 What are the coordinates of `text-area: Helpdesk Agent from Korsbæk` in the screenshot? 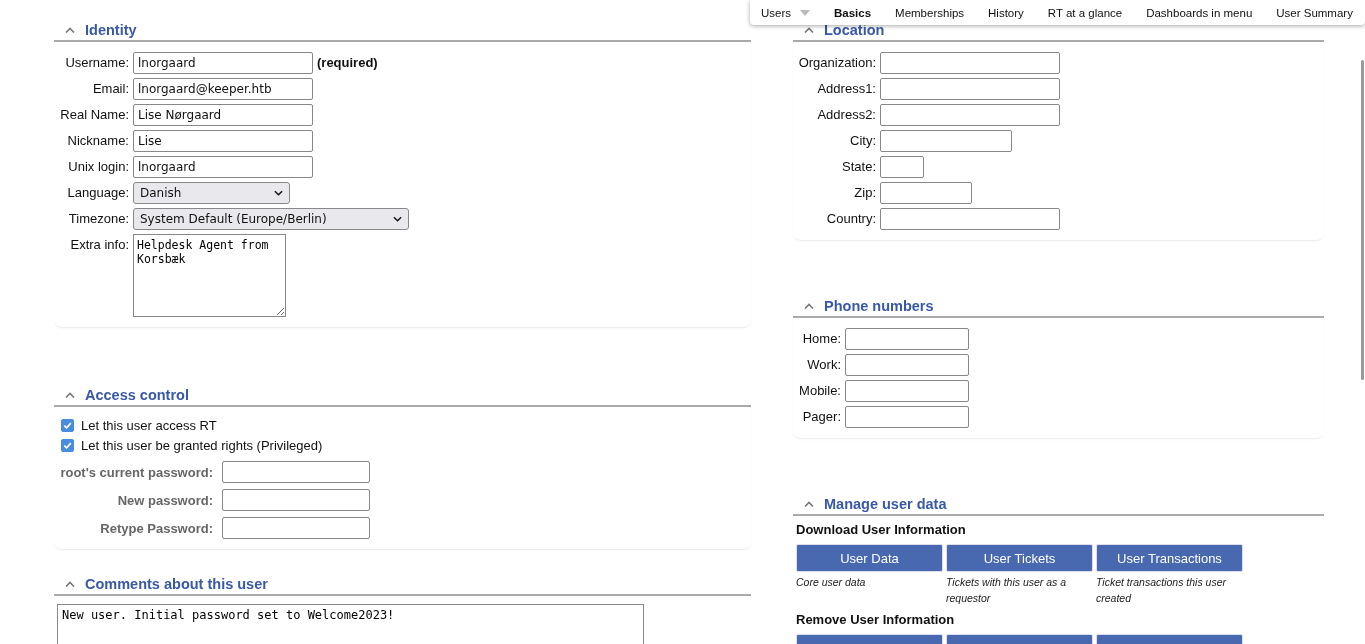 It's located at (209, 275).